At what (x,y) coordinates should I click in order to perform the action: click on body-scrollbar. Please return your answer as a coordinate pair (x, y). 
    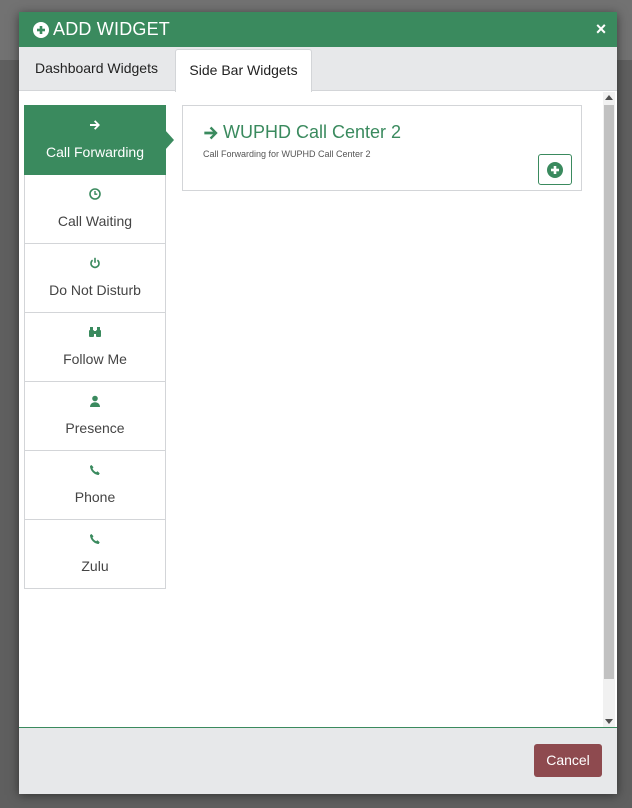
    Looking at the image, I should click on (609, 409).